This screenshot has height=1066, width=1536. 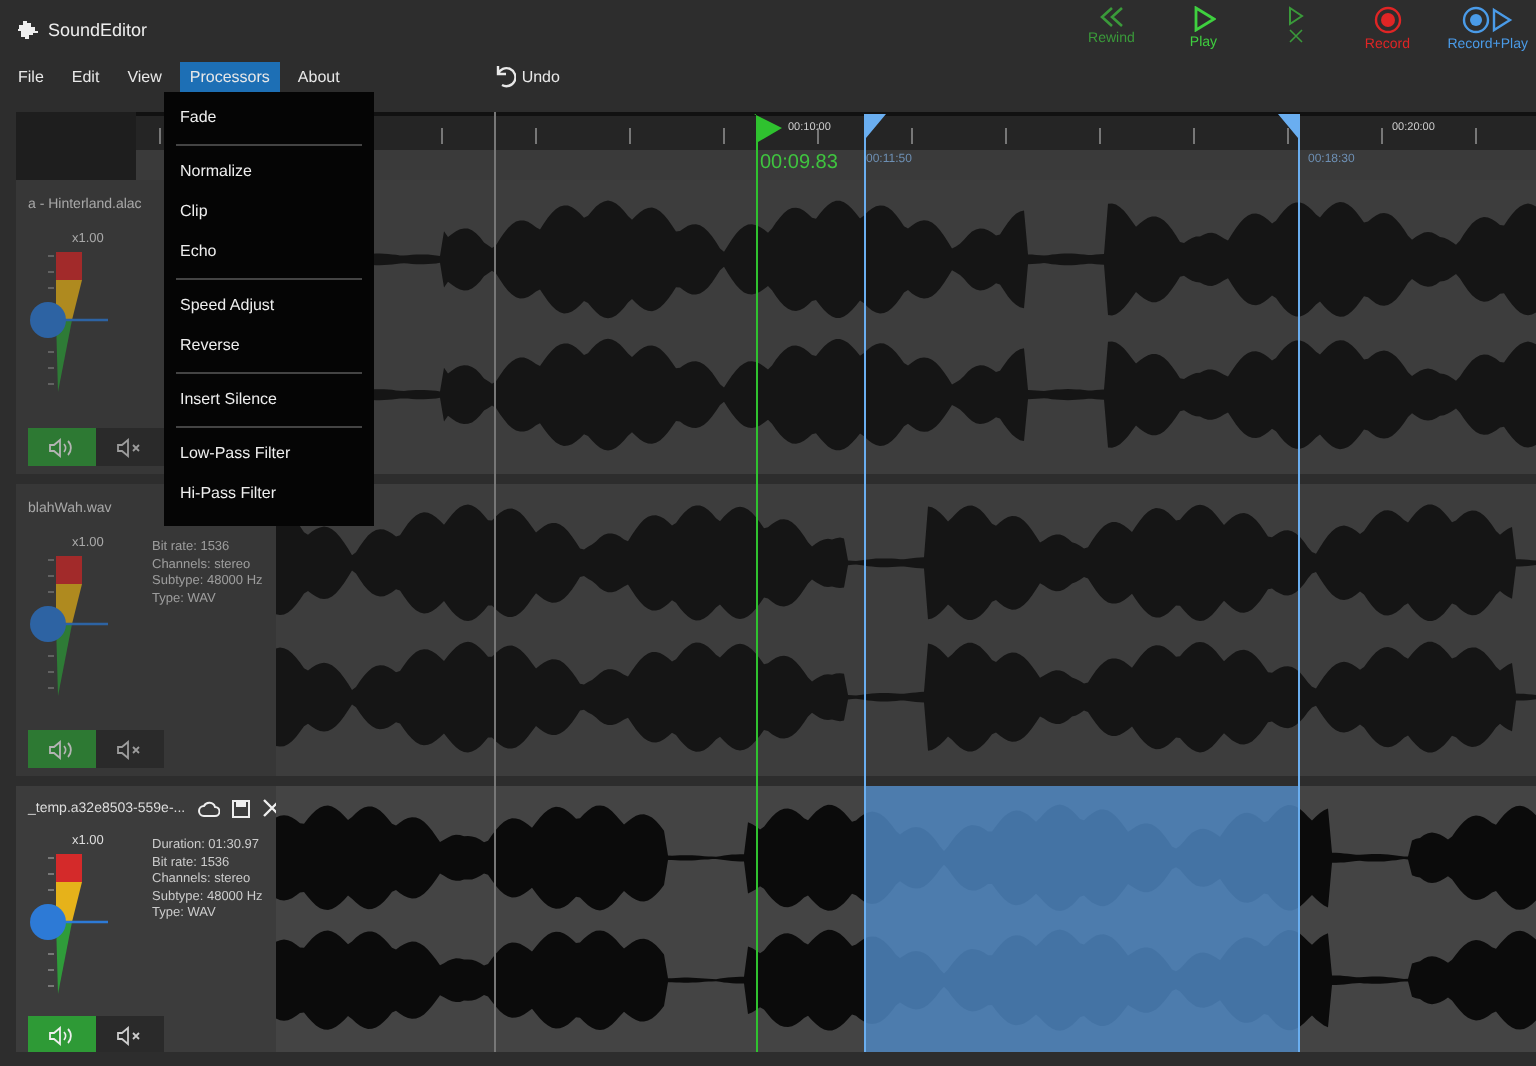 What do you see at coordinates (799, 163) in the screenshot?
I see `playhead-time: 00:09.83` at bounding box center [799, 163].